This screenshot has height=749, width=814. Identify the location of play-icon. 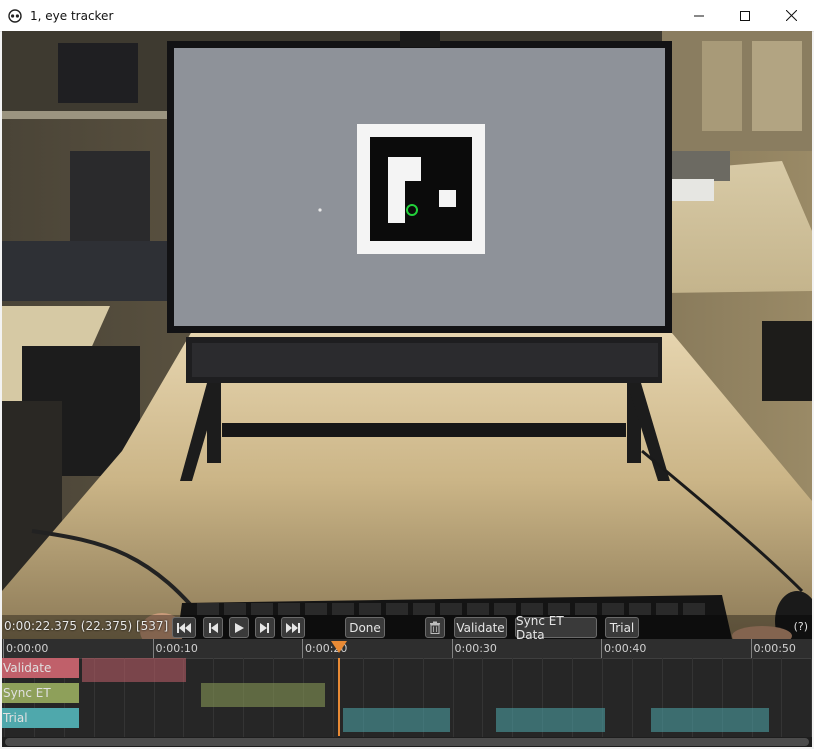
(239, 627).